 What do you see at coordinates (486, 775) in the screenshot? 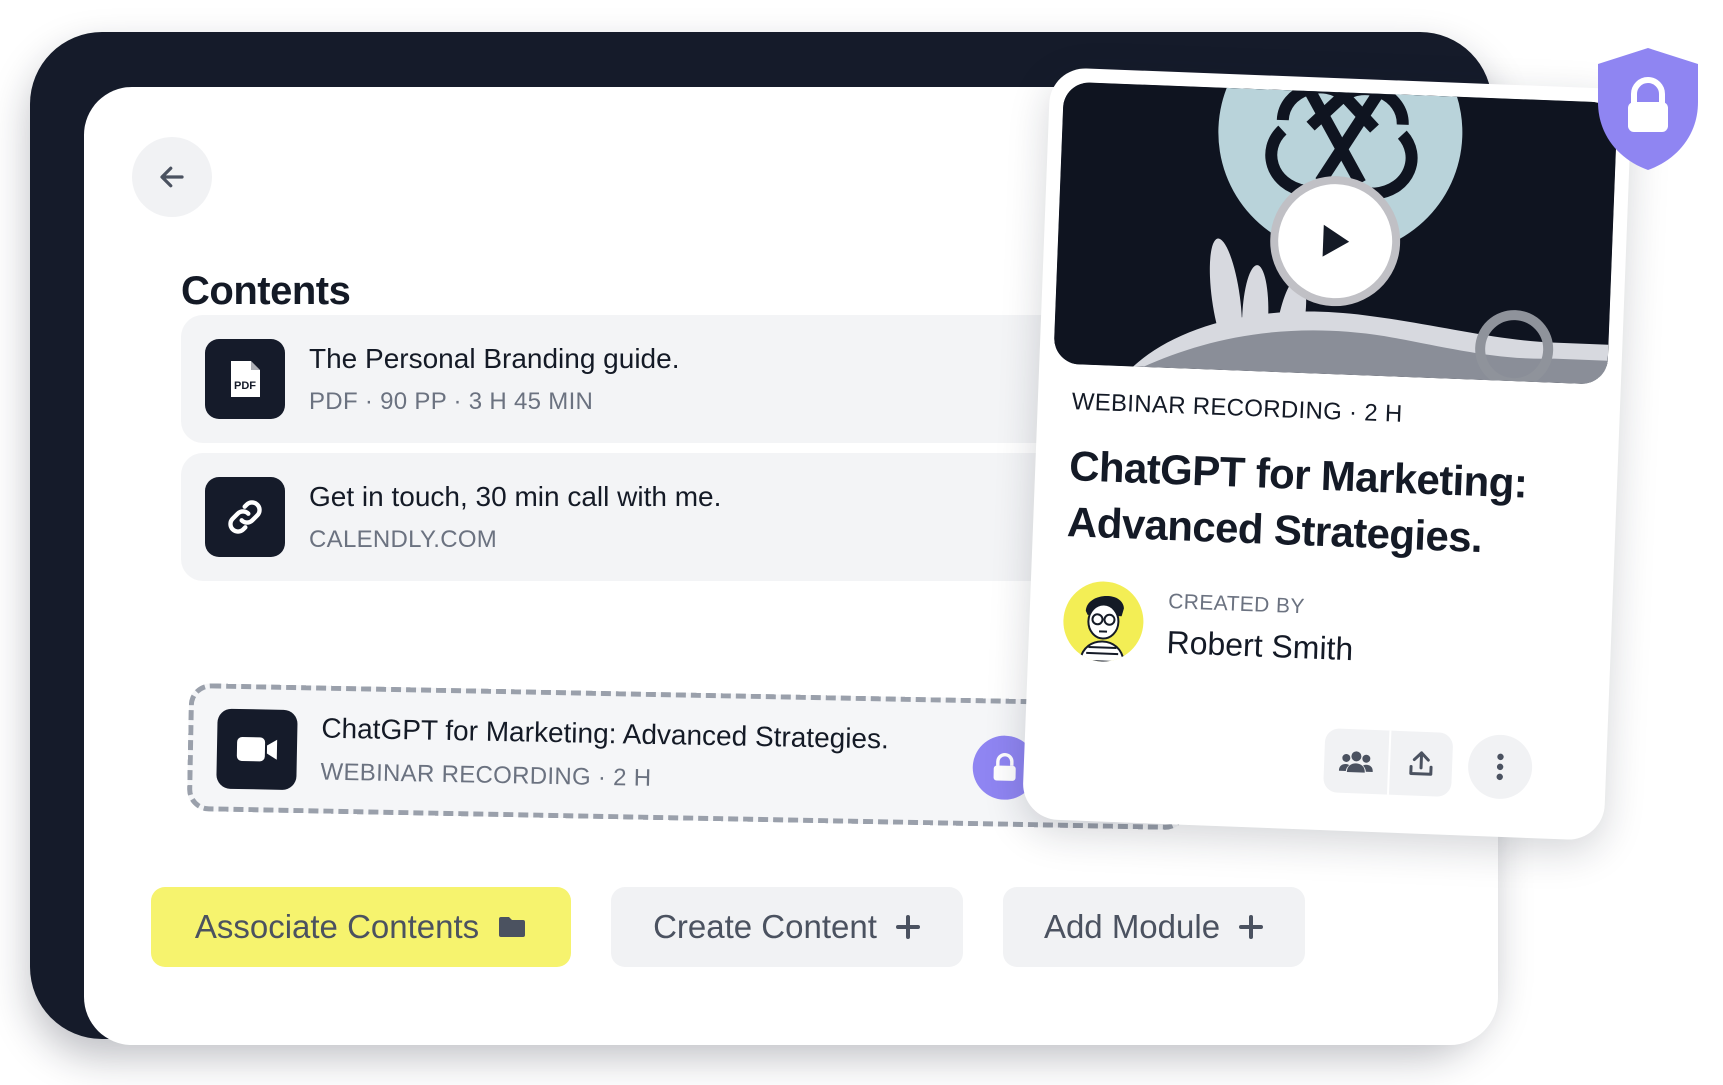
I see `content-item-subtitle: WEBINAR RECORDING · 2 H` at bounding box center [486, 775].